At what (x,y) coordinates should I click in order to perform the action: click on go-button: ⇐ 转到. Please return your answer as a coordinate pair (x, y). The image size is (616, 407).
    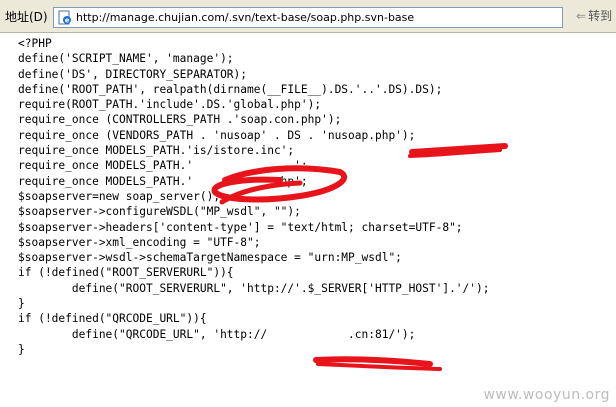
    Looking at the image, I should click on (594, 16).